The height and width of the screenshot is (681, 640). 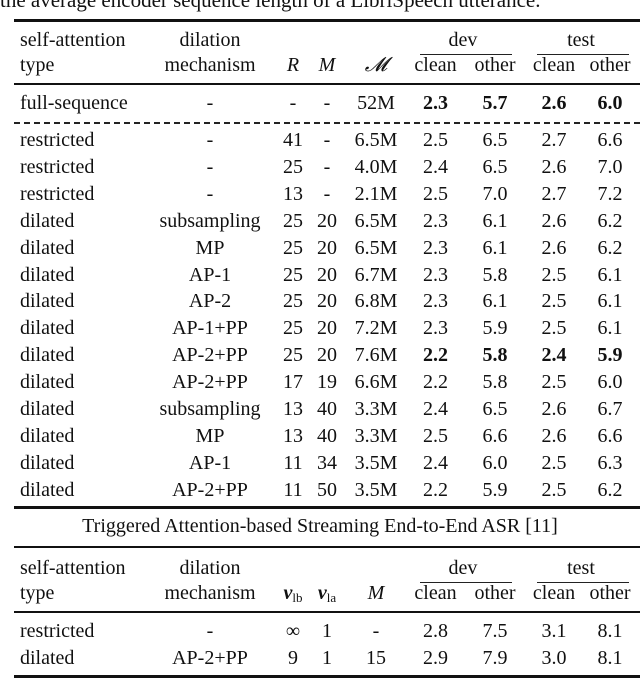 I want to click on header-type-line2: type, so click(x=37, y=65).